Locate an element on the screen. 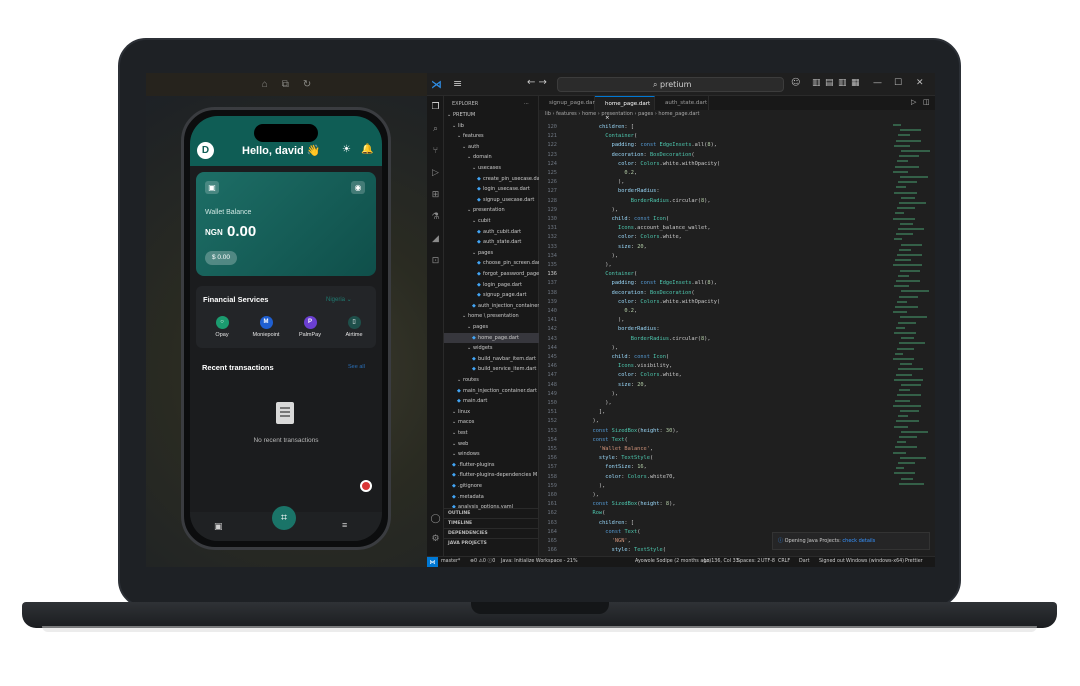 This screenshot has height=686, width=1080. code-line: fontSize: 16, is located at coordinates (607, 467).